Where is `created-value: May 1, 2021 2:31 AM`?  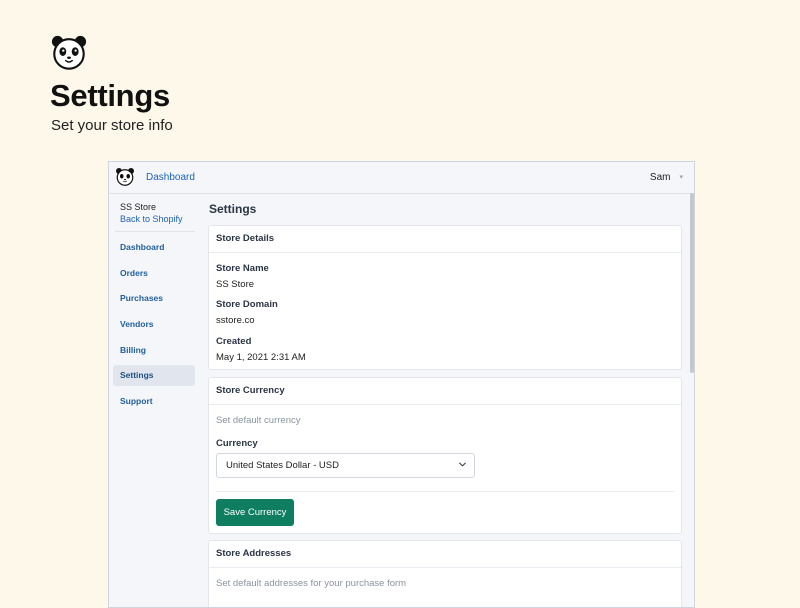 created-value: May 1, 2021 2:31 AM is located at coordinates (261, 357).